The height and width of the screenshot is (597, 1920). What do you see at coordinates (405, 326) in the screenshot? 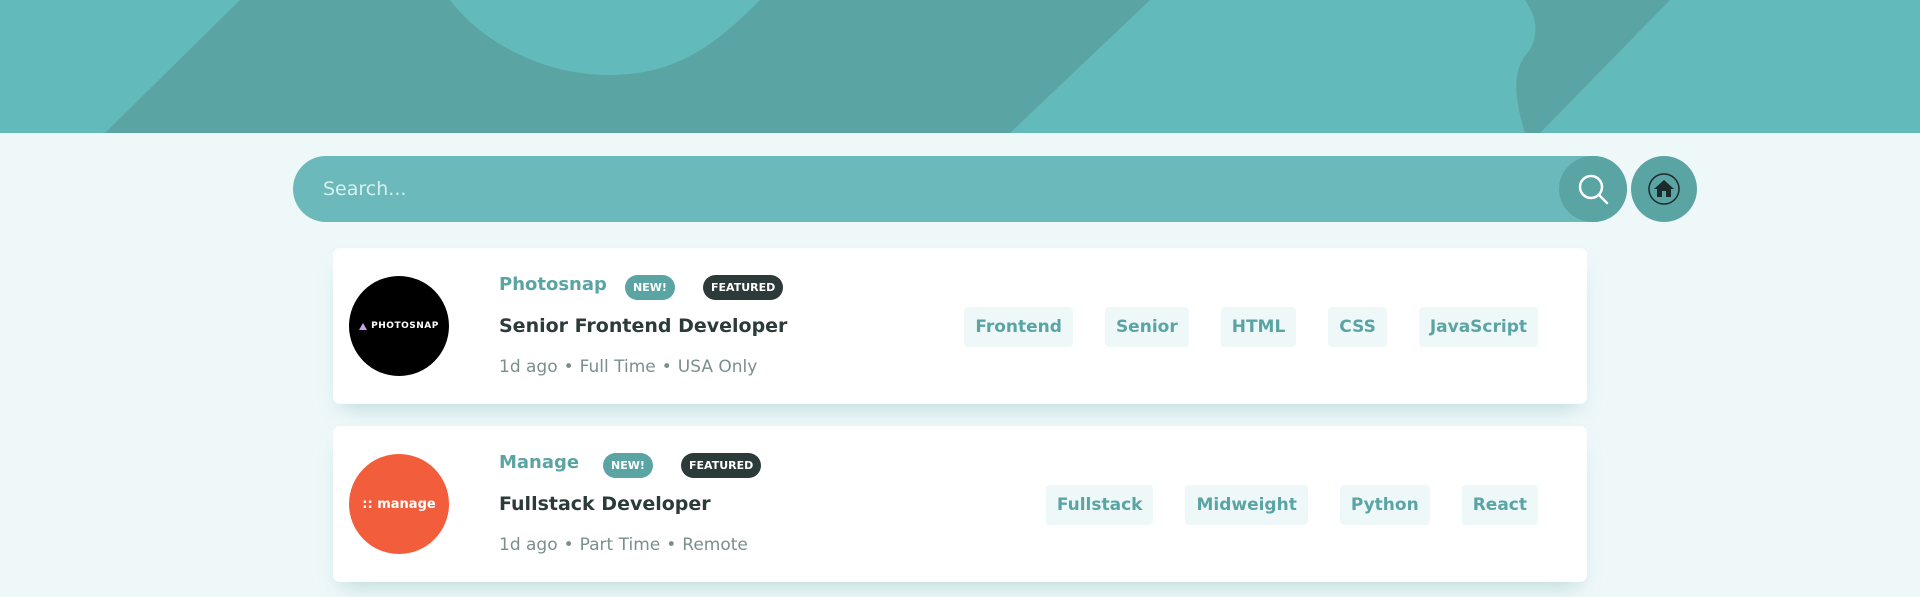
I see `logo-text: PHOTOSNAP` at bounding box center [405, 326].